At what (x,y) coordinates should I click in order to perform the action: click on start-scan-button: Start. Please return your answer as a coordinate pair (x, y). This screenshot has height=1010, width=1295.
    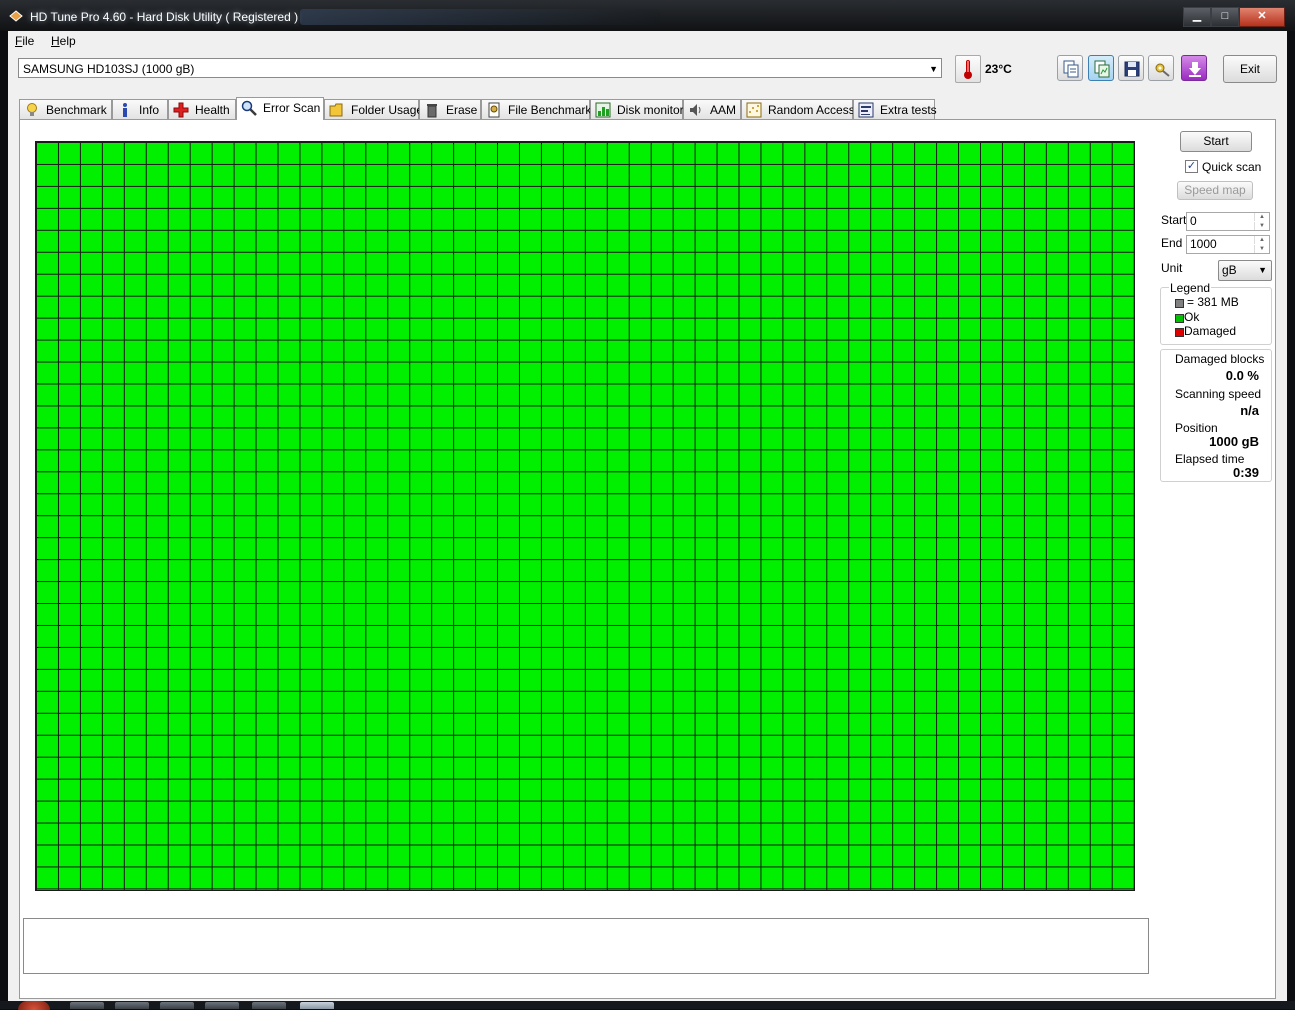
    Looking at the image, I should click on (1216, 141).